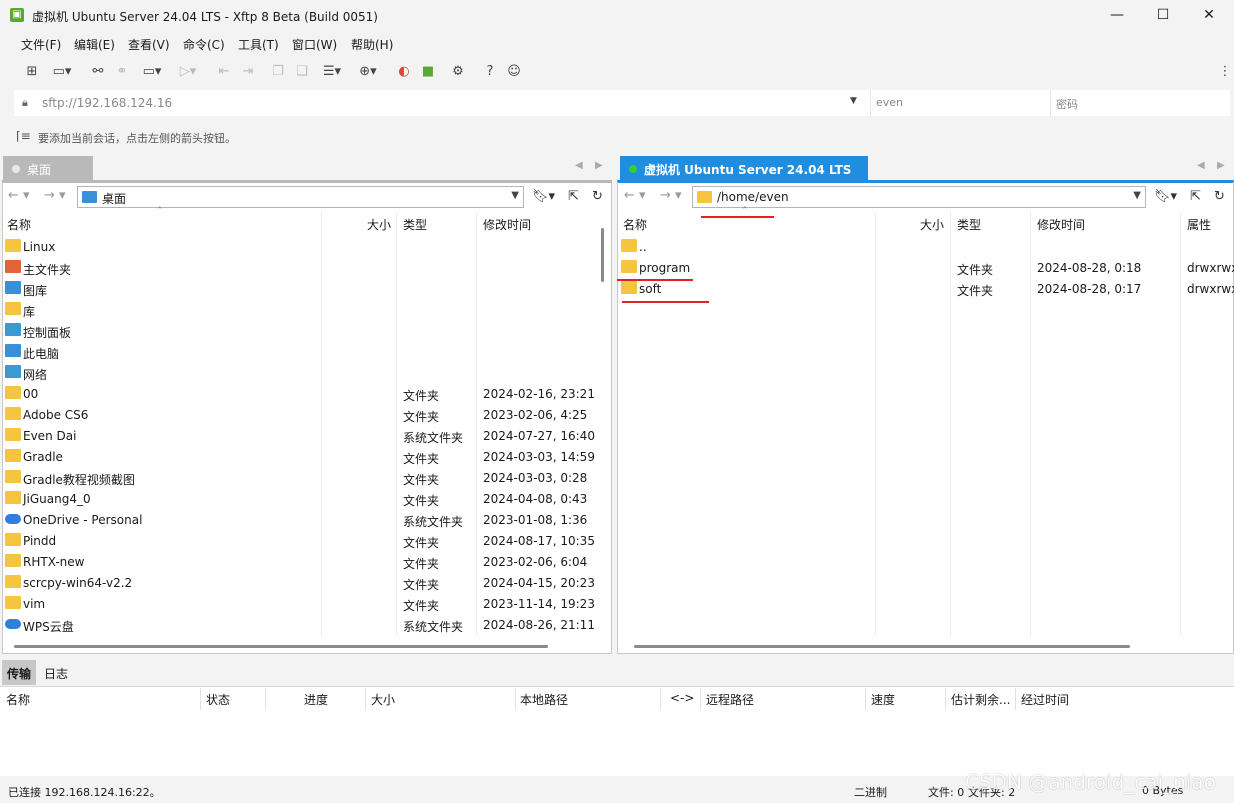  I want to click on list-item: 库, so click(299, 309).